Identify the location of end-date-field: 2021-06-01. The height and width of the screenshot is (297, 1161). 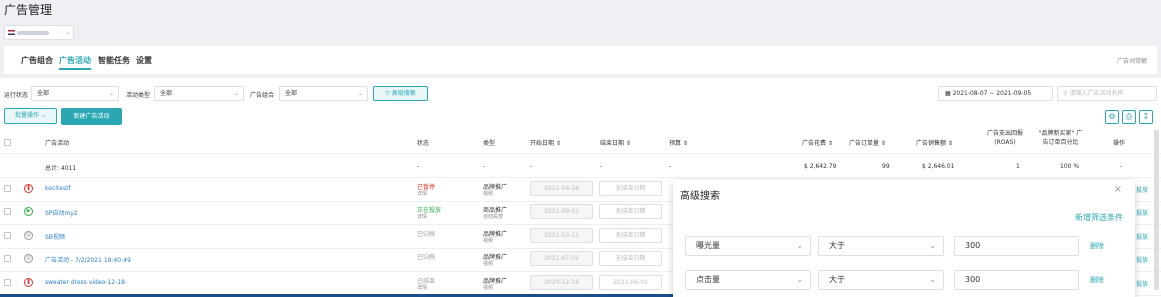
(630, 282).